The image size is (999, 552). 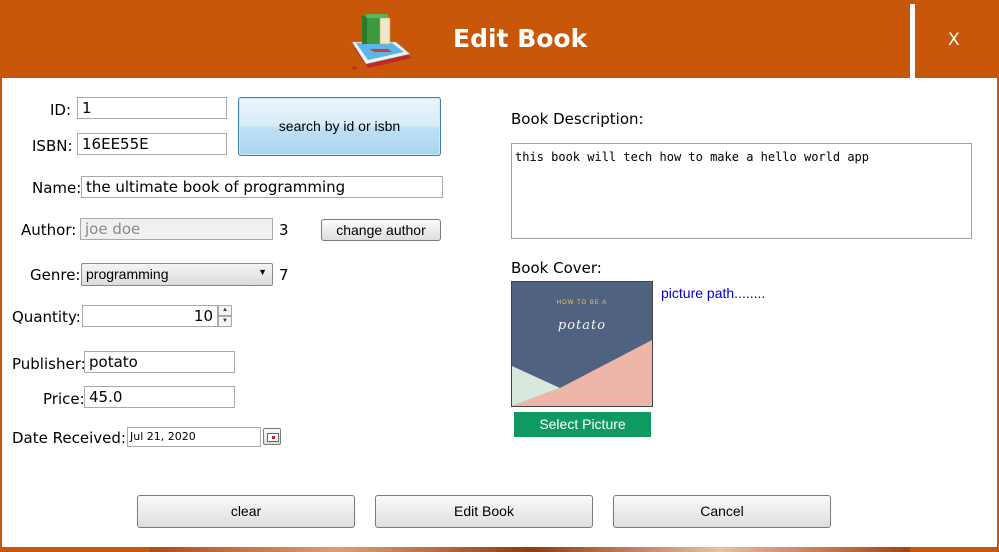 I want to click on cancel-button: Cancel, so click(x=722, y=511).